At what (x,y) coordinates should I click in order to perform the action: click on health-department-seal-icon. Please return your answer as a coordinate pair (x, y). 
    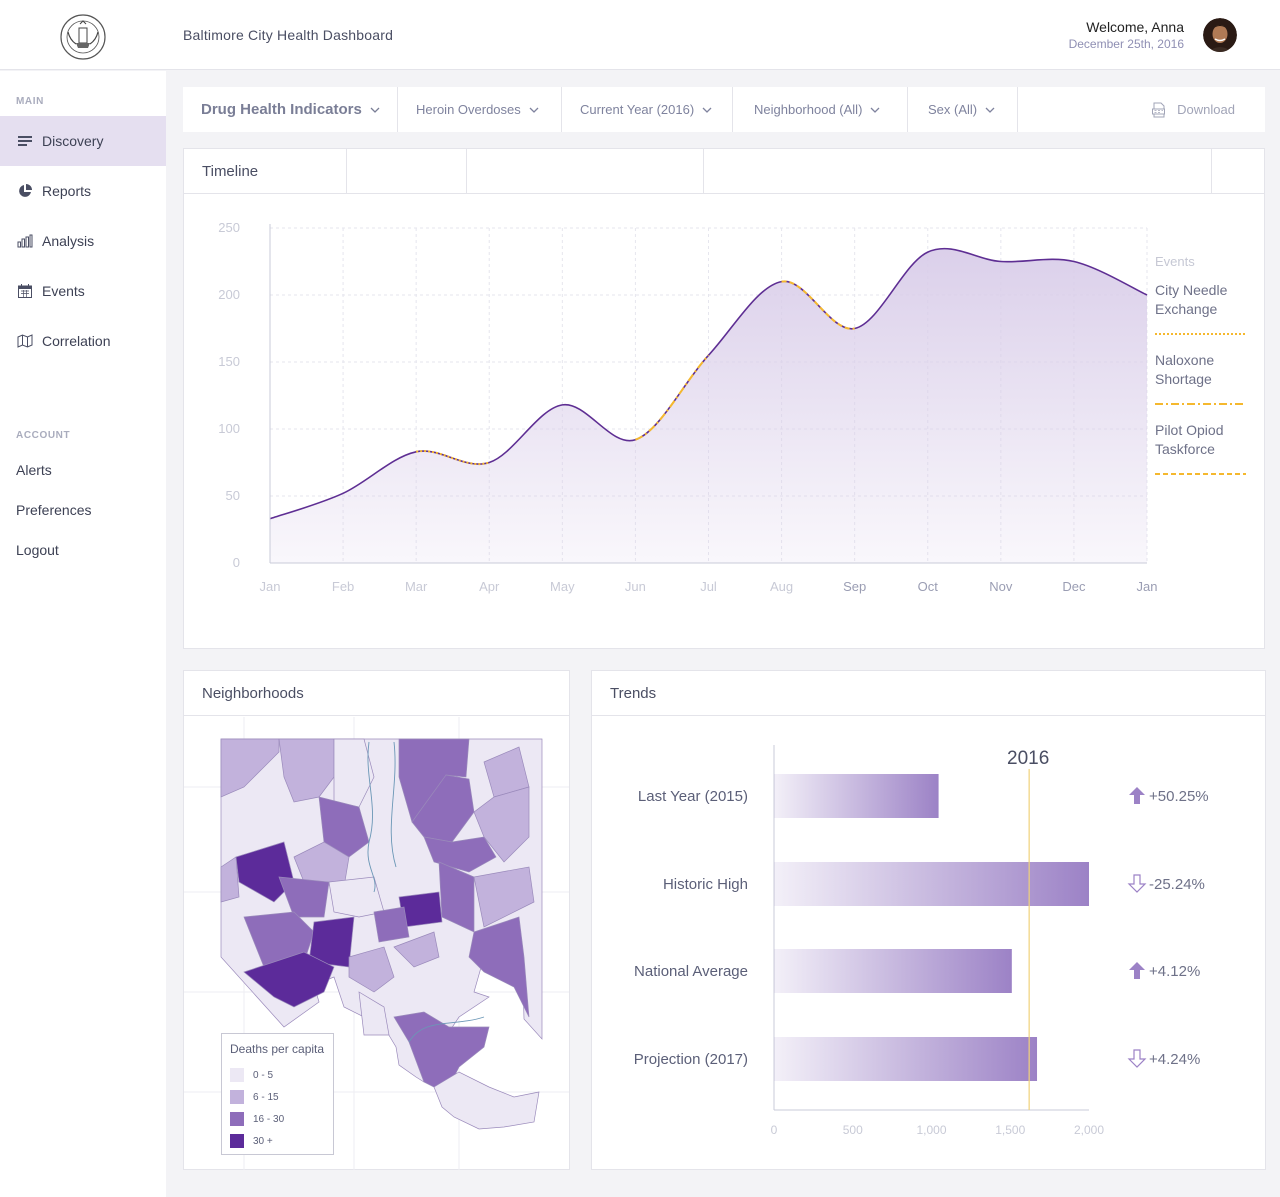
    Looking at the image, I should click on (83, 37).